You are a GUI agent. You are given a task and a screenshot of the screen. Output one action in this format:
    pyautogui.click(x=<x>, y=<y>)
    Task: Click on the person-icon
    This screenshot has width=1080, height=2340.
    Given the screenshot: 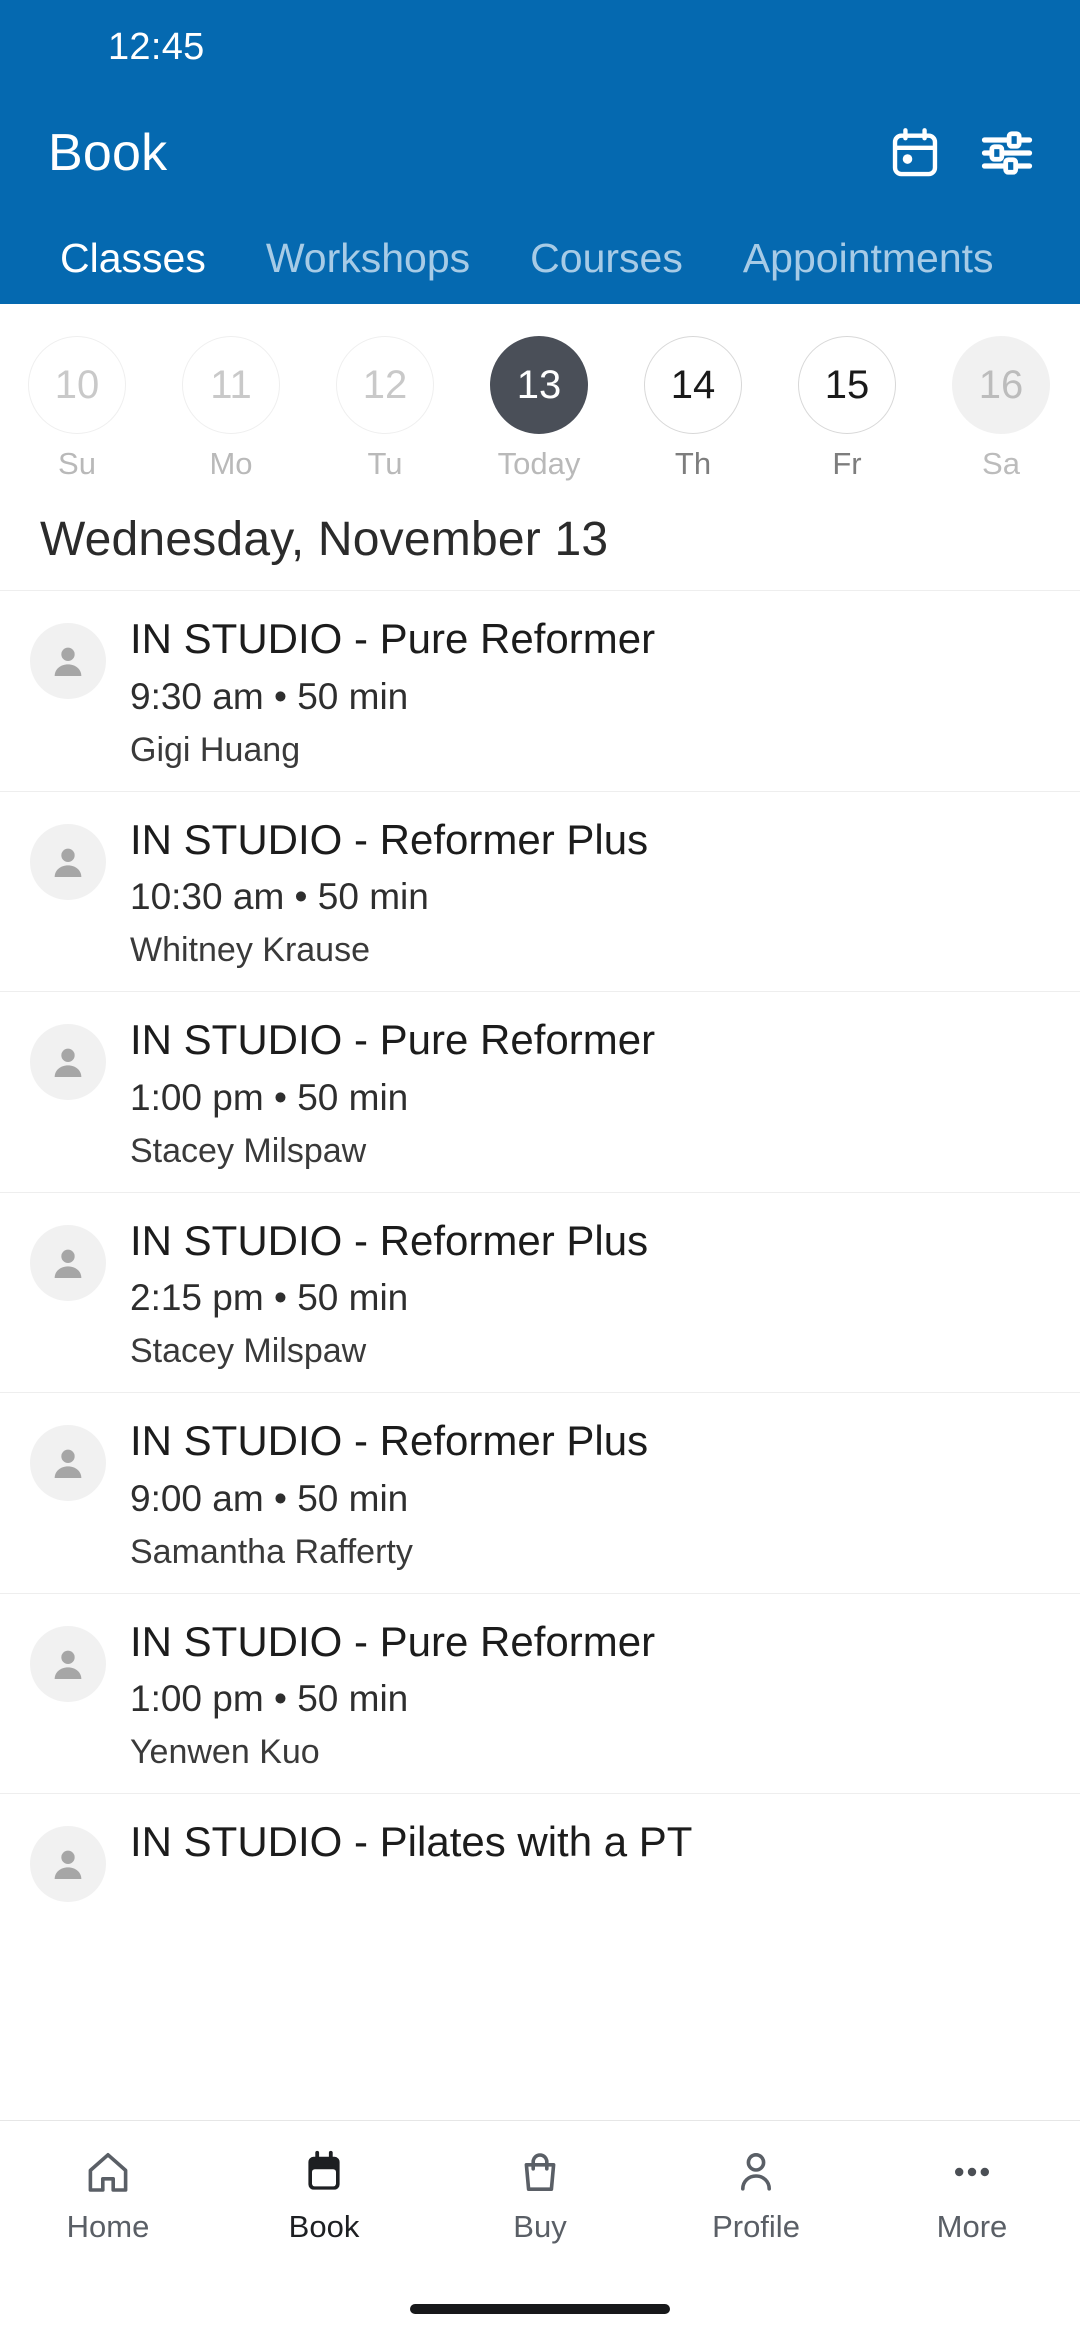 What is the action you would take?
    pyautogui.click(x=756, y=2172)
    